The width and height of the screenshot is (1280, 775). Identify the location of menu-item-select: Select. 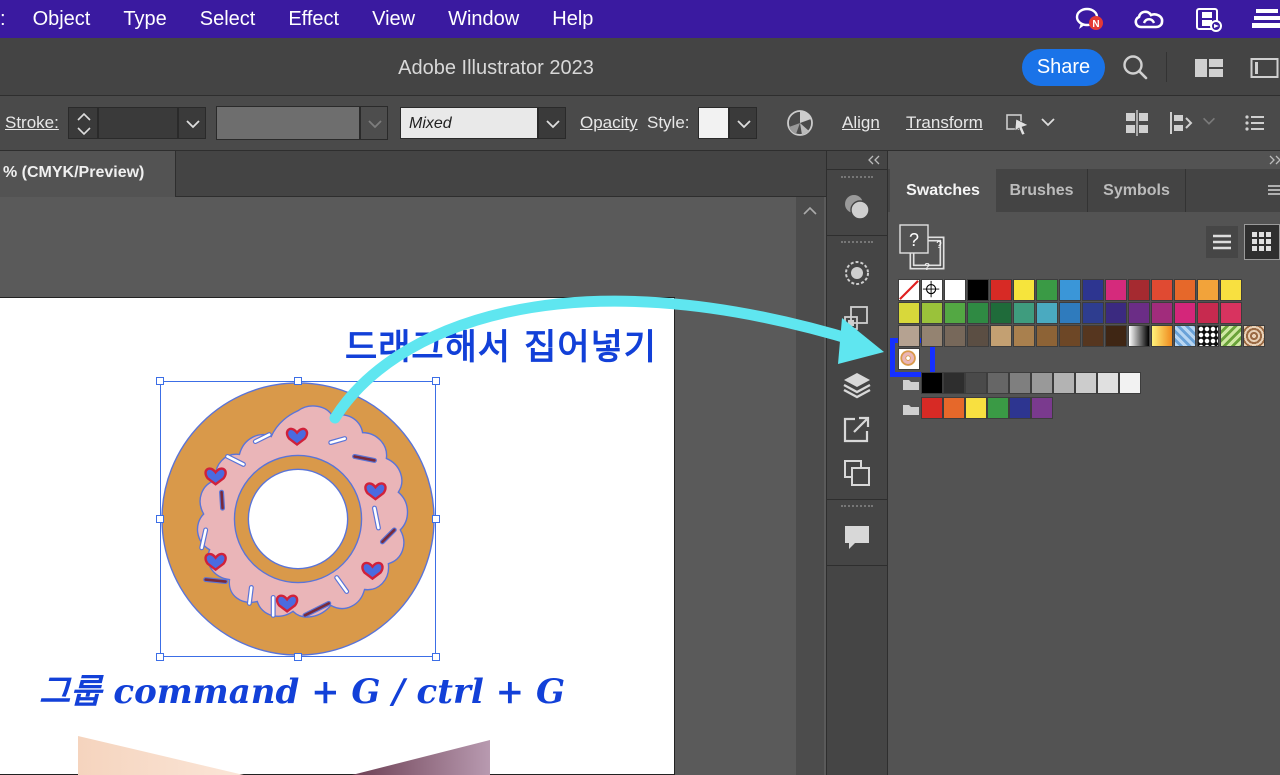
(228, 19).